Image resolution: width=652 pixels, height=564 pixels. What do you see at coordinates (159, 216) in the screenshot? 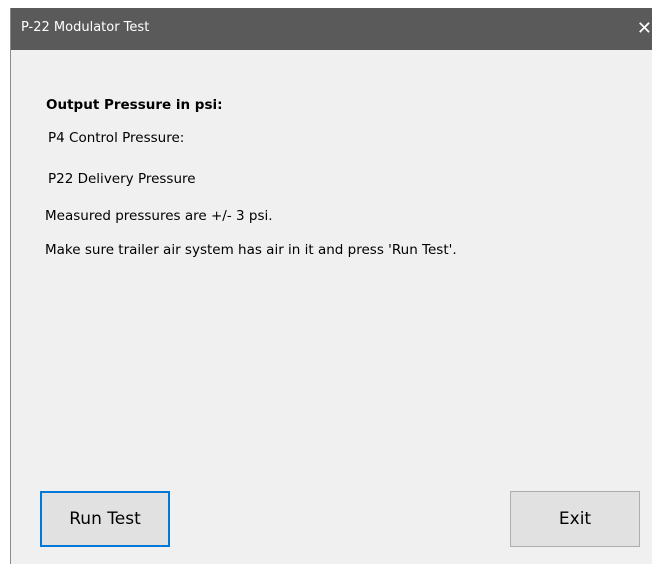
I see `accuracy-note: Measured pressures are +/- 3 psi.` at bounding box center [159, 216].